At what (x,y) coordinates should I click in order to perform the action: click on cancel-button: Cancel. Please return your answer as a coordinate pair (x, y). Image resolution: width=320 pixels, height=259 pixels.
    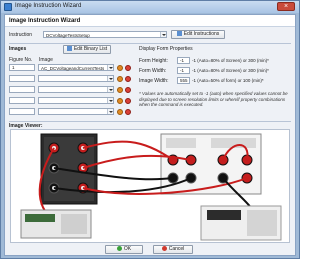
    Looking at the image, I should click on (173, 249).